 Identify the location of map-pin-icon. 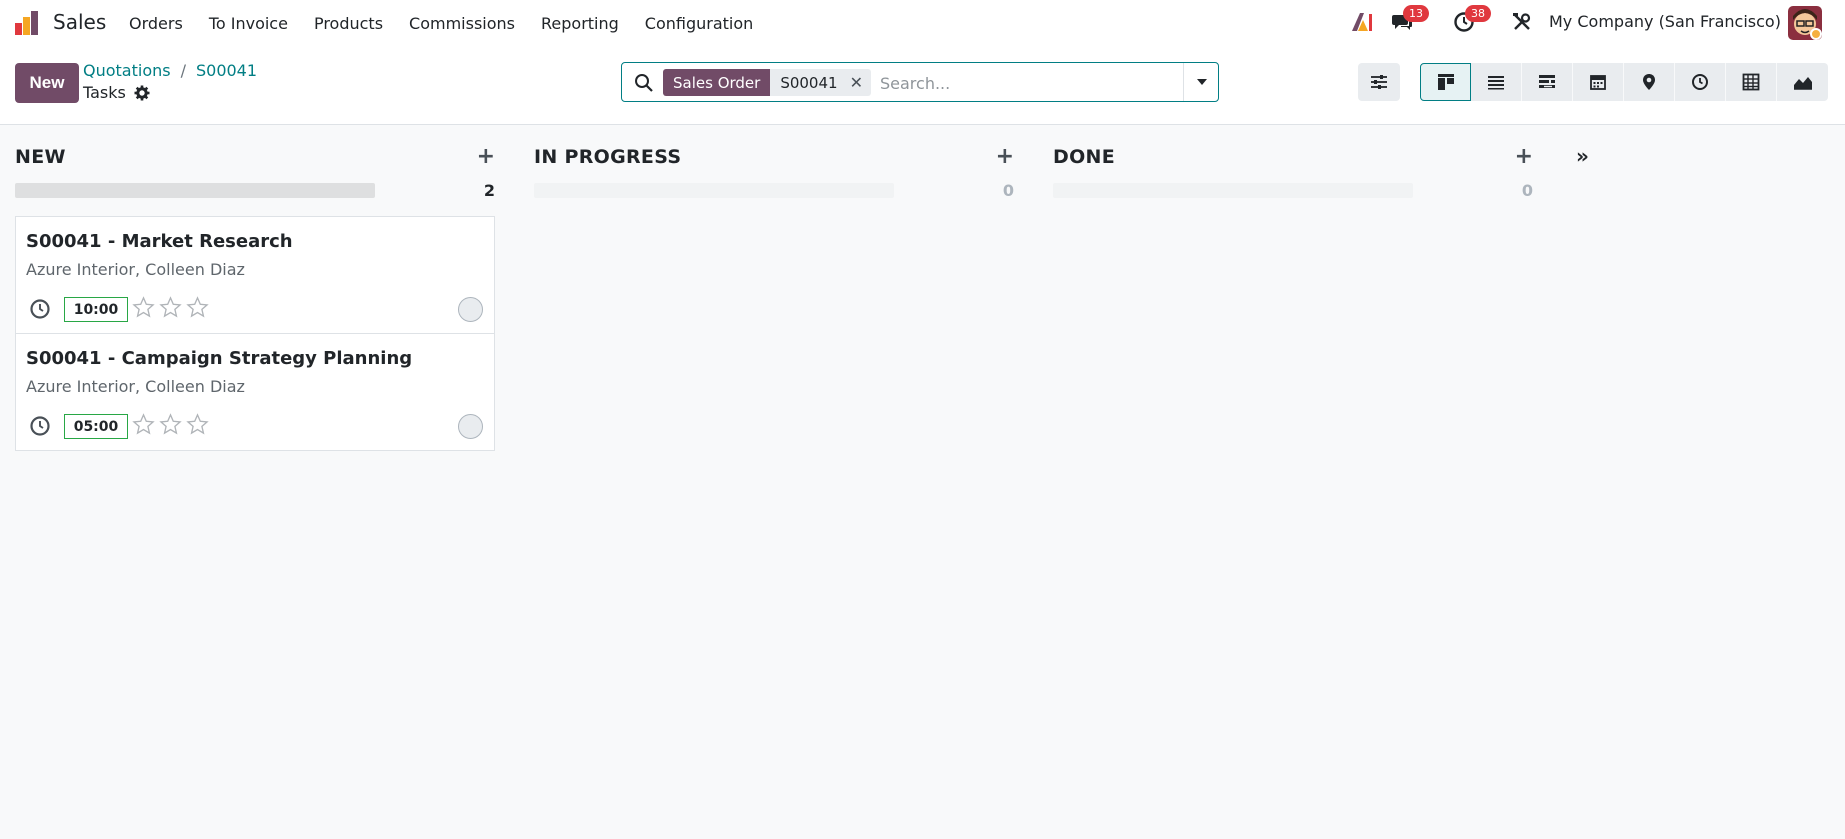
(1649, 82).